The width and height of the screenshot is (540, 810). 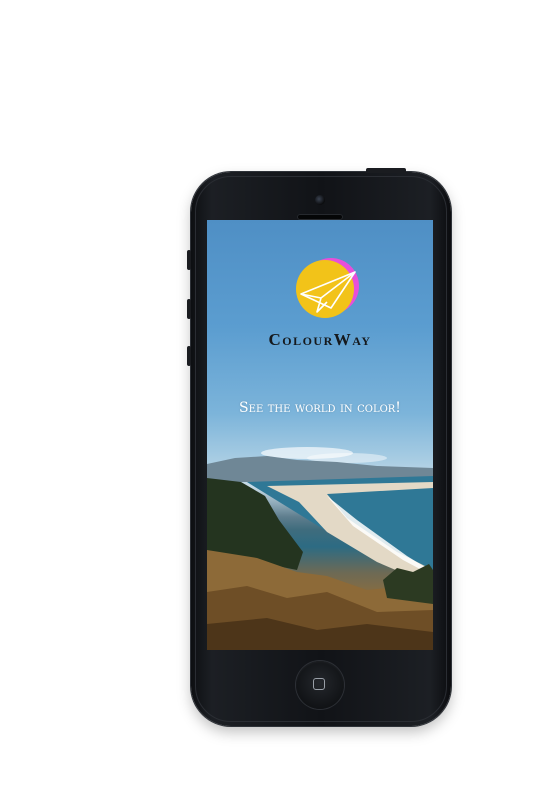 What do you see at coordinates (320, 408) in the screenshot?
I see `app-tagline: See the world in color!` at bounding box center [320, 408].